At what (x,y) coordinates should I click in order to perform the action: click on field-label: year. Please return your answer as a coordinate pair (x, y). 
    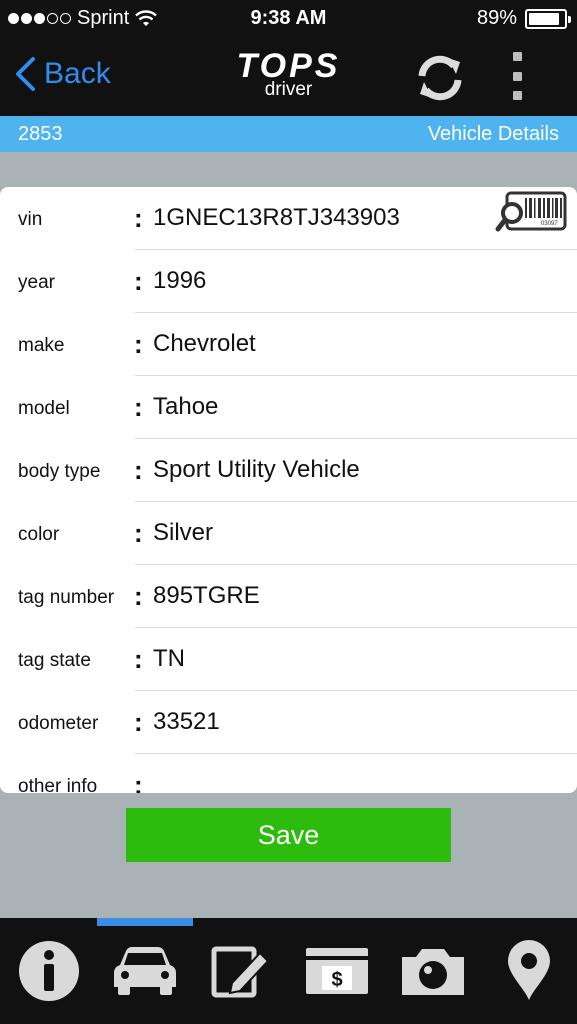
    Looking at the image, I should click on (36, 282).